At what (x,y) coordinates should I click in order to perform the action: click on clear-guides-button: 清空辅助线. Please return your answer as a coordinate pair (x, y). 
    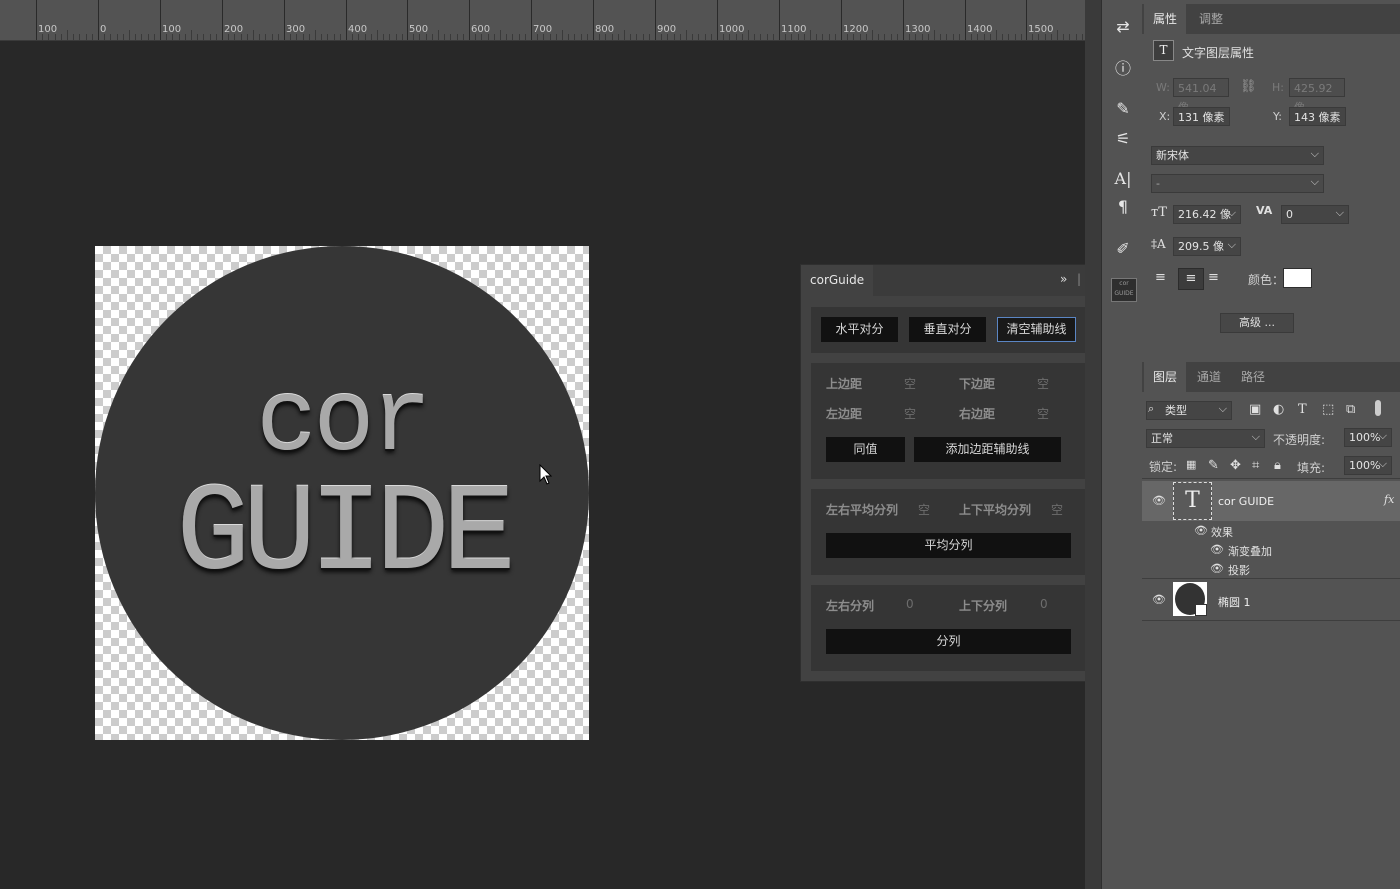
    Looking at the image, I should click on (1036, 329).